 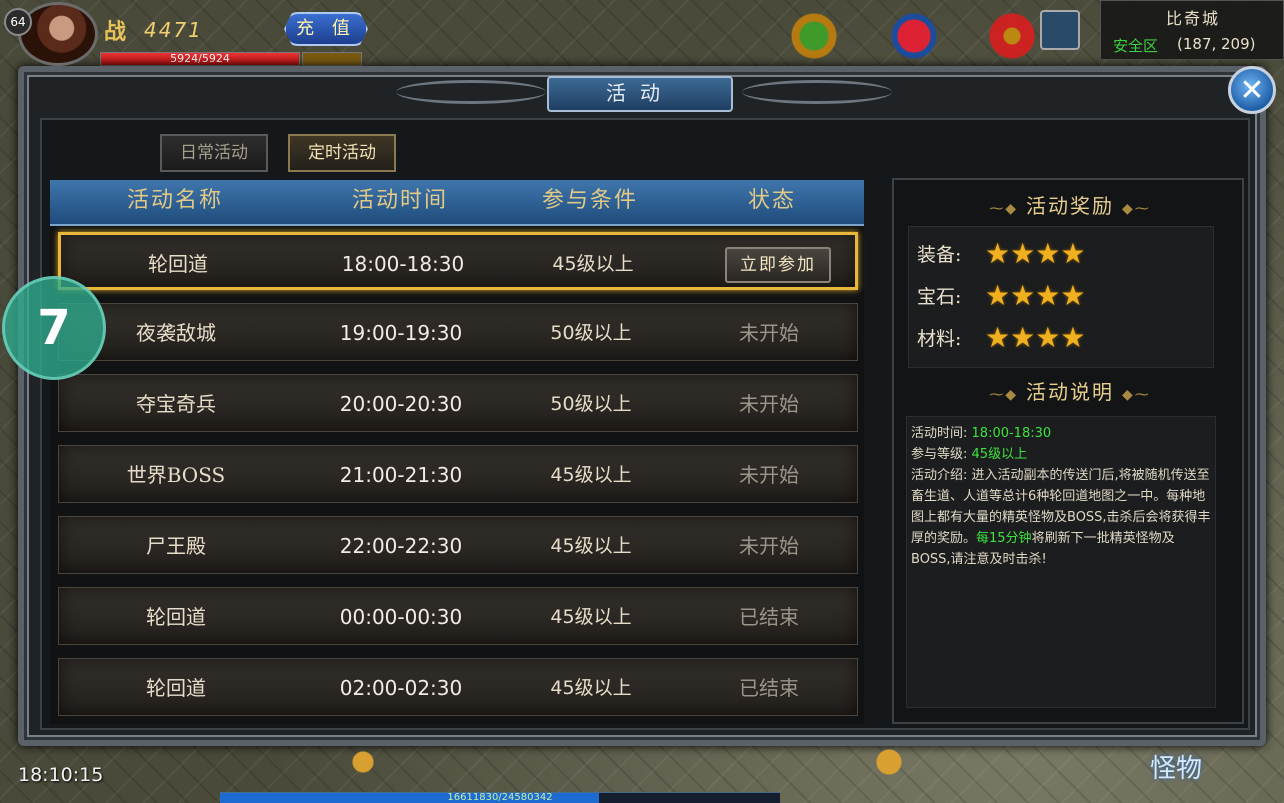 I want to click on power-value: 4471, so click(x=173, y=30).